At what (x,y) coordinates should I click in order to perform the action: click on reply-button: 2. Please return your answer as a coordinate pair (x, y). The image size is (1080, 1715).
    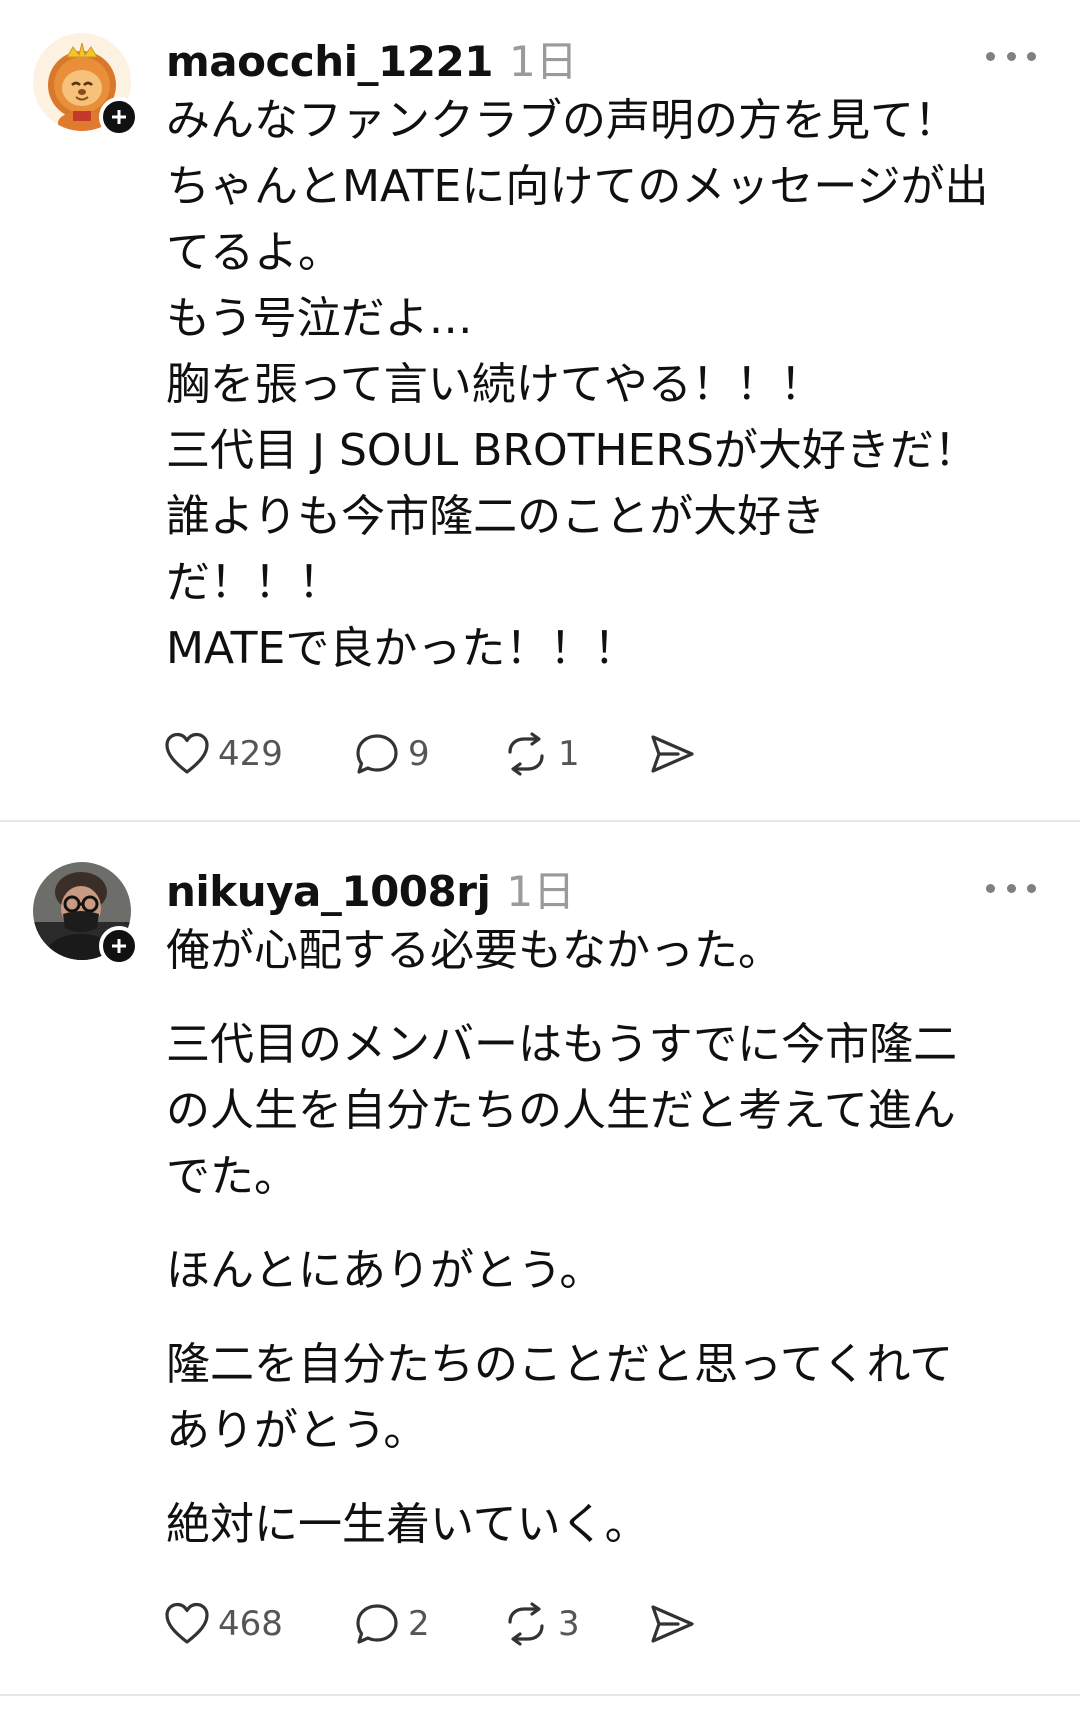
    Looking at the image, I should click on (428, 1624).